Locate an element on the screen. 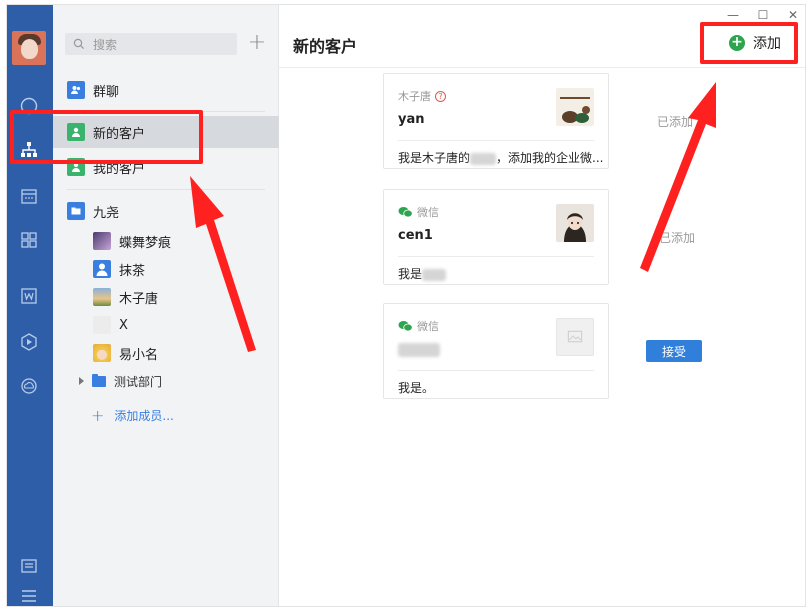  apps-grid-icon is located at coordinates (29, 240).